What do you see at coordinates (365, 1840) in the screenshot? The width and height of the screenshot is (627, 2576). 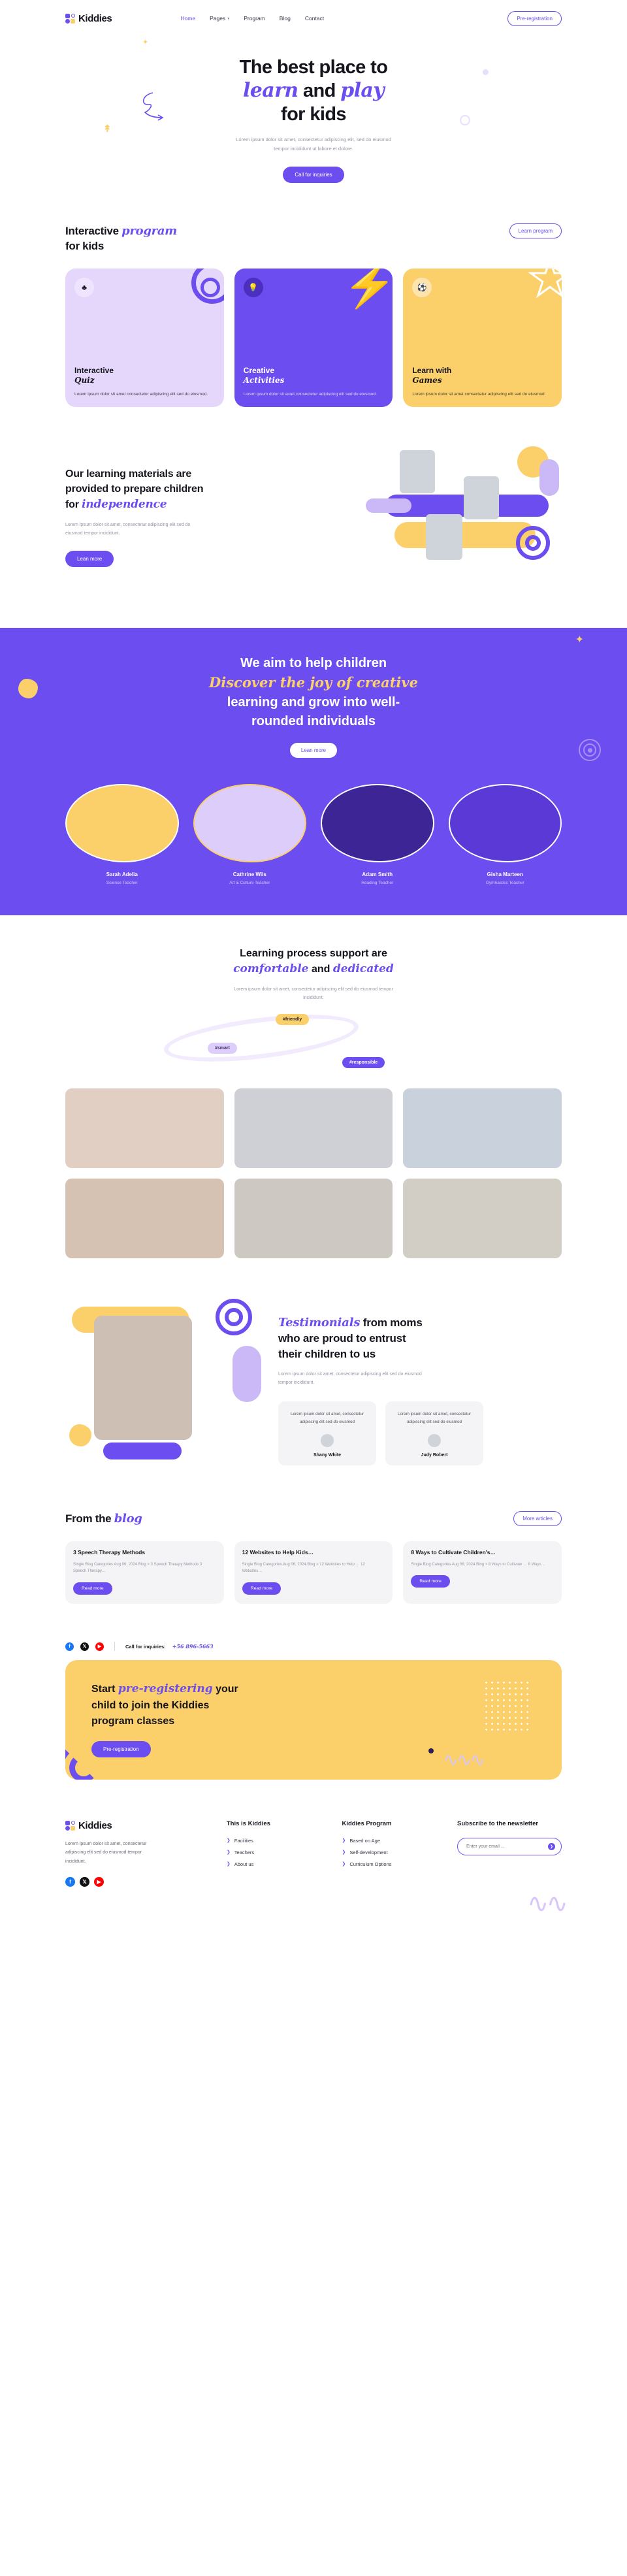 I see `footer-link-label: Based on Age` at bounding box center [365, 1840].